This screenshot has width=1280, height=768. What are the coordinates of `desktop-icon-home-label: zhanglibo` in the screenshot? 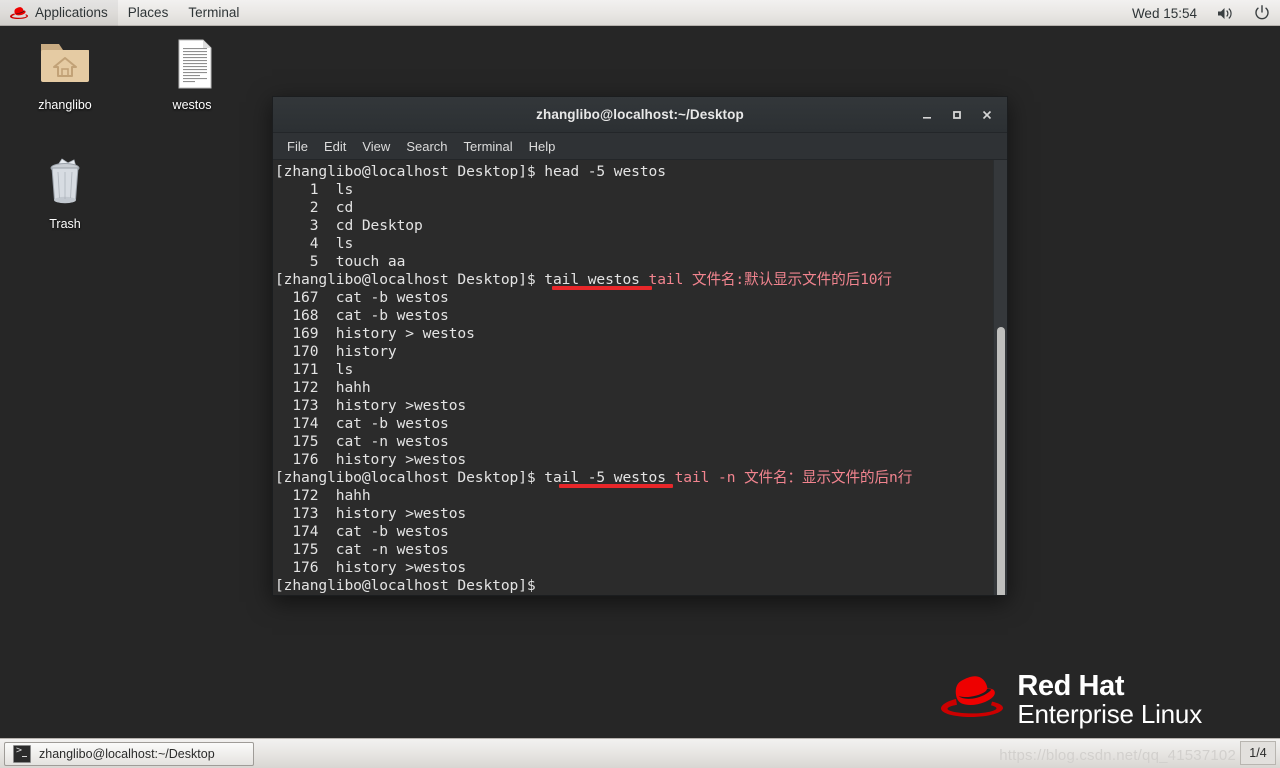 It's located at (65, 105).